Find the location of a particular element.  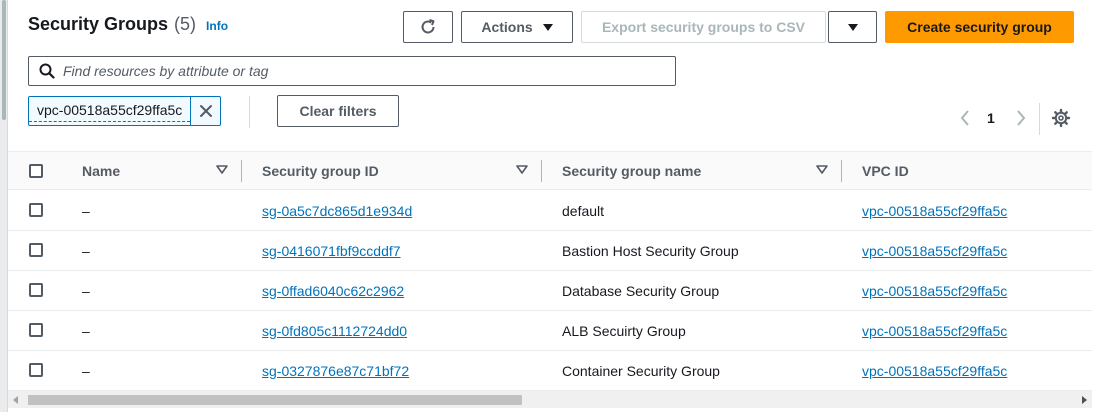

column-header-sg-id: Security group ID is located at coordinates (320, 171).